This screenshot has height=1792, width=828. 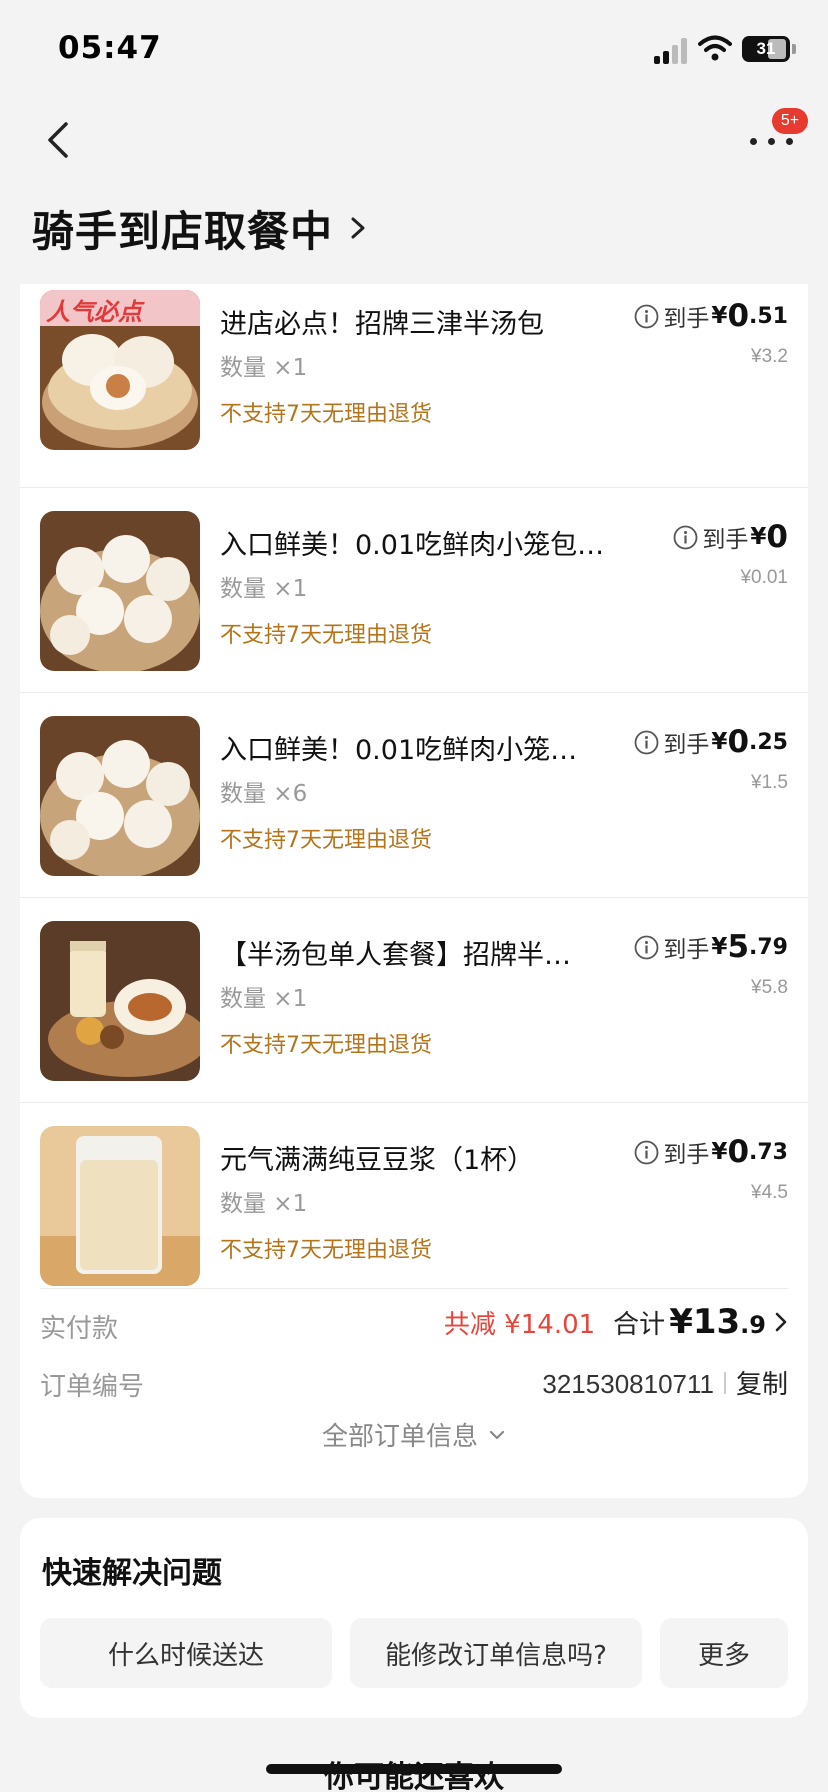 What do you see at coordinates (724, 1653) in the screenshot?
I see `quick-more-button: 更多` at bounding box center [724, 1653].